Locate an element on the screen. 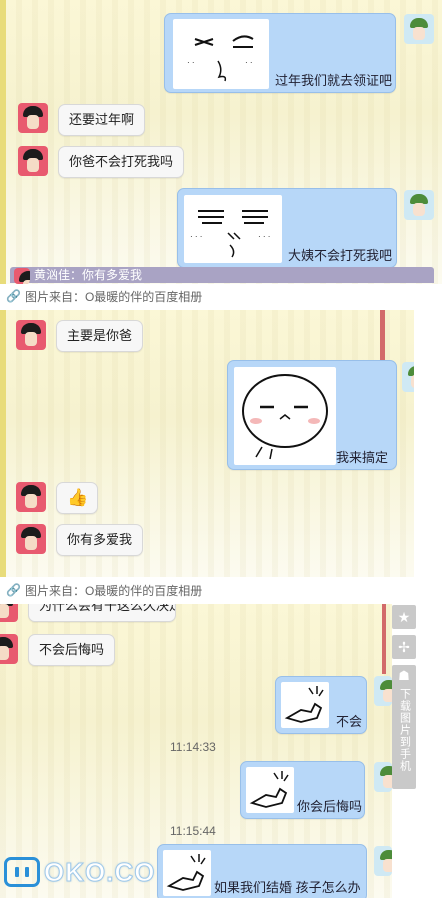 The height and width of the screenshot is (898, 442). squint-face-icon: · · · · · · is located at coordinates (230, 234).